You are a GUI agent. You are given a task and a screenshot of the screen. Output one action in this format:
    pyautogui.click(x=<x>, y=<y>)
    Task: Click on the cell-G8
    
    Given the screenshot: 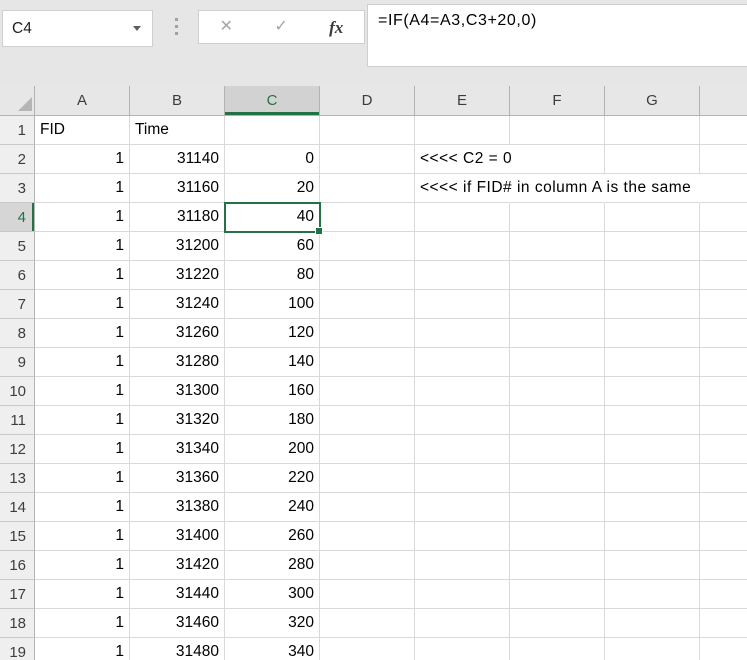 What is the action you would take?
    pyautogui.click(x=652, y=333)
    